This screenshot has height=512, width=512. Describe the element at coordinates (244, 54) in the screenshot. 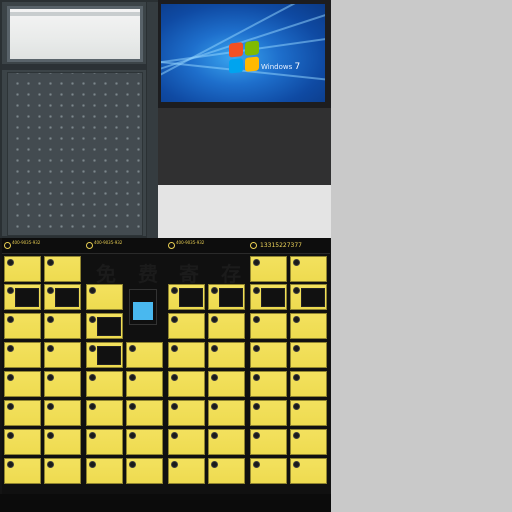

I see `monitor-bezel: Windows 7` at that location.